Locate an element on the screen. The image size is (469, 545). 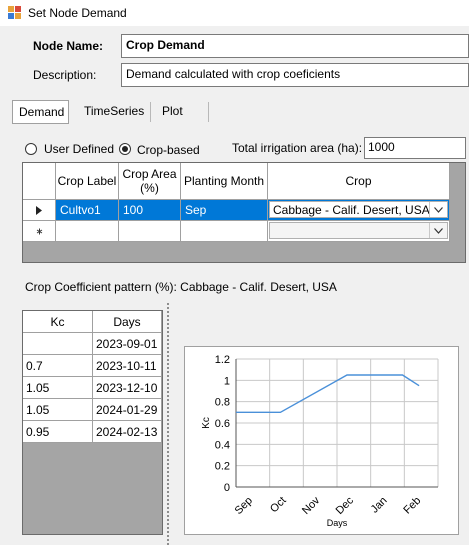
column-header-planting-month: Planting Month is located at coordinates (224, 181).